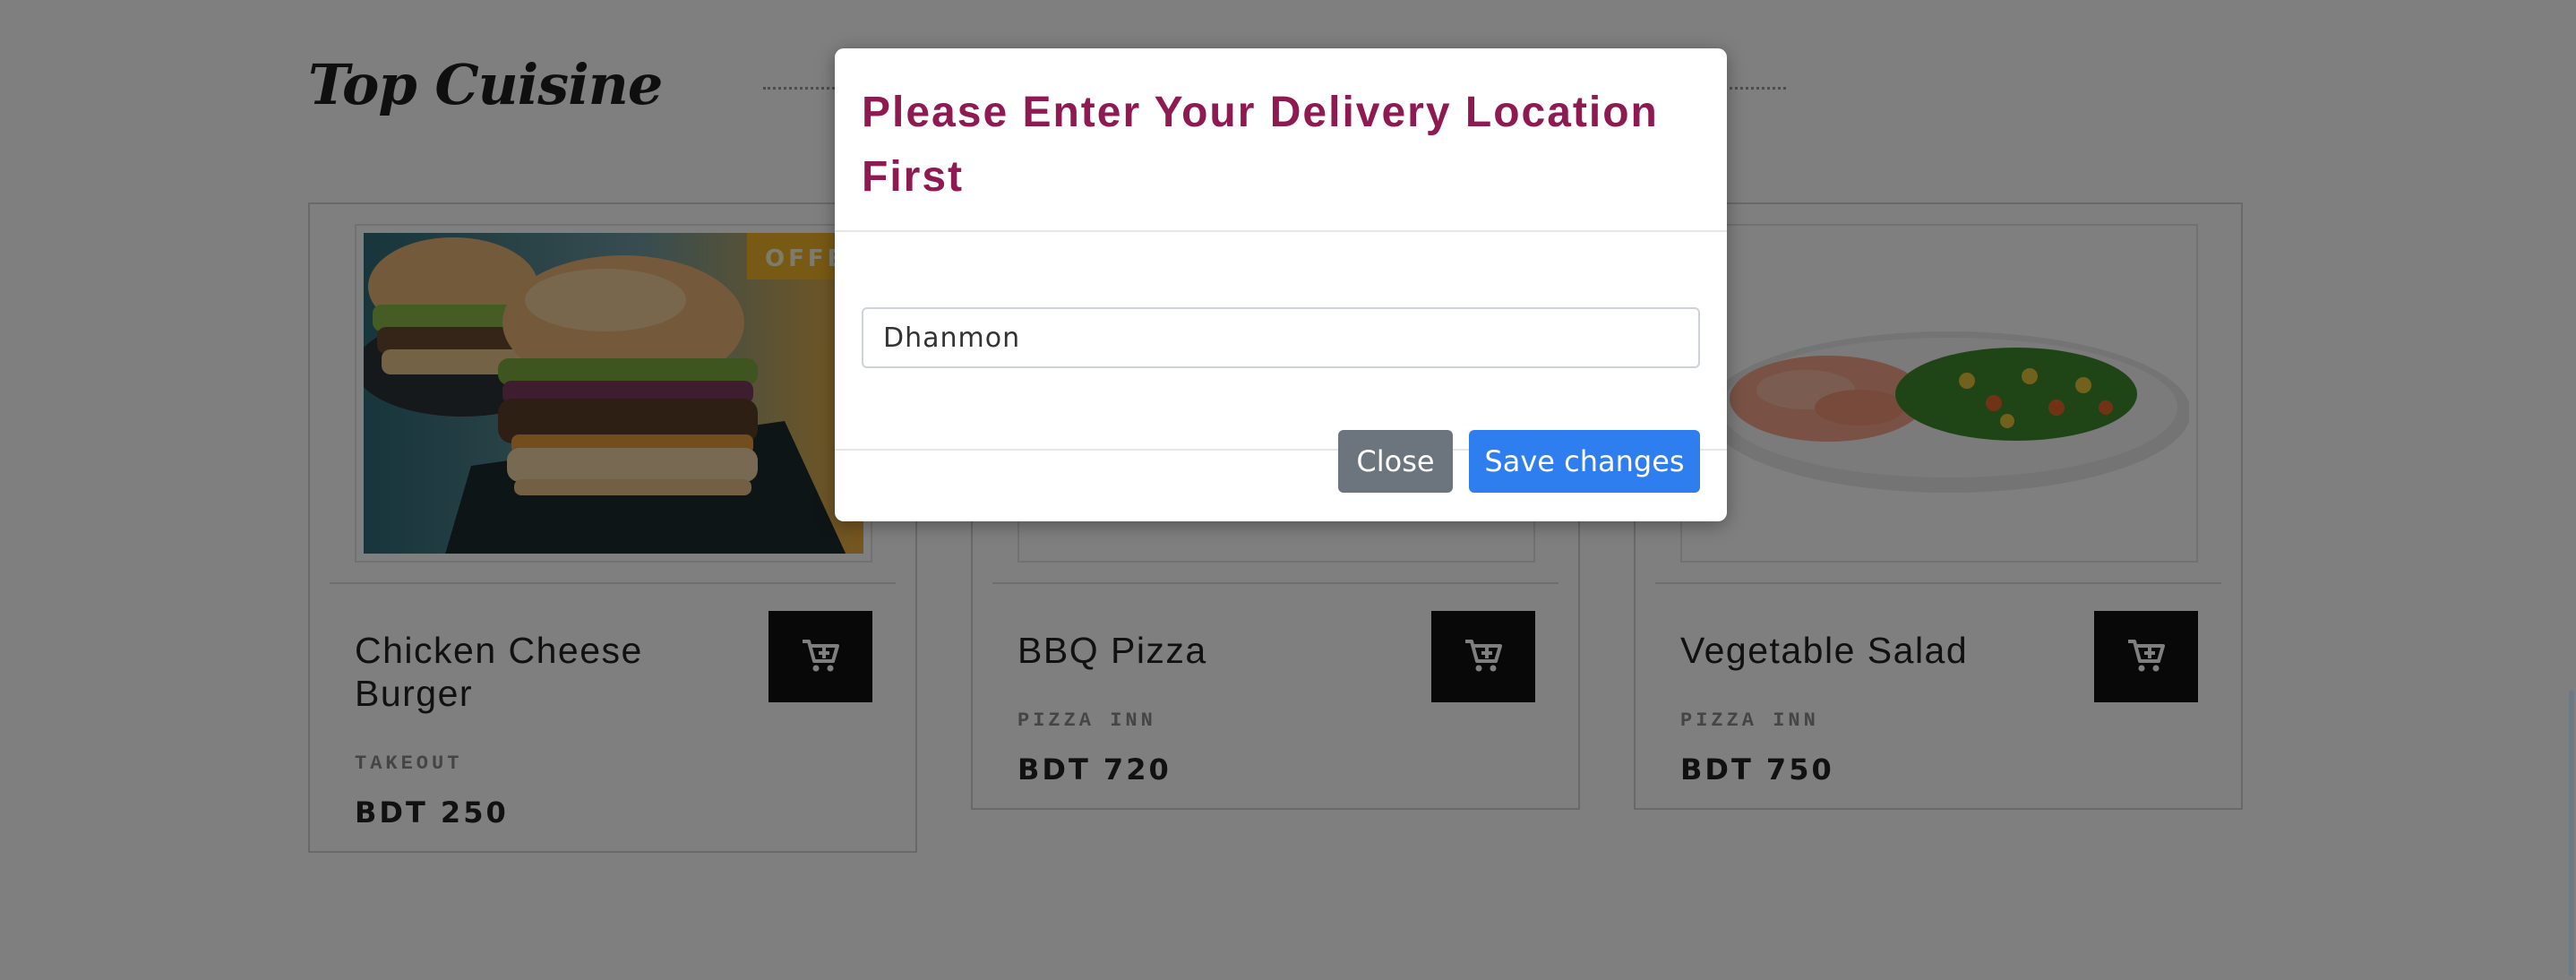  Describe the element at coordinates (2571, 490) in the screenshot. I see `page-scrollbar` at that location.